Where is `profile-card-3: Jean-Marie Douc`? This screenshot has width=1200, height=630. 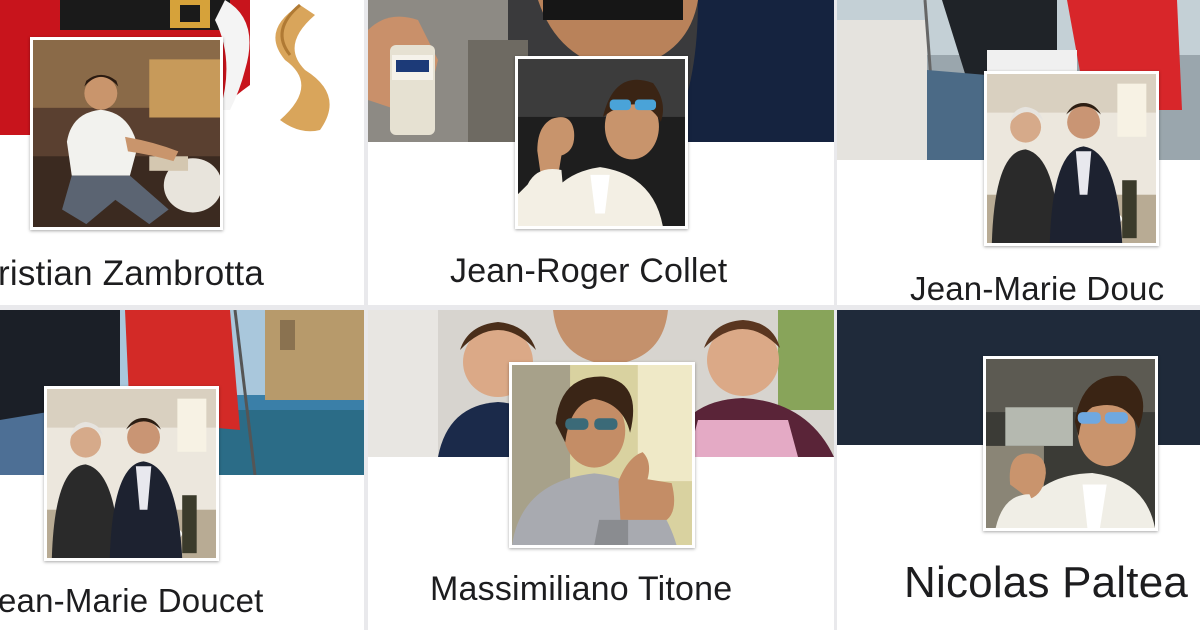 profile-card-3: Jean-Marie Douc is located at coordinates (1018, 152).